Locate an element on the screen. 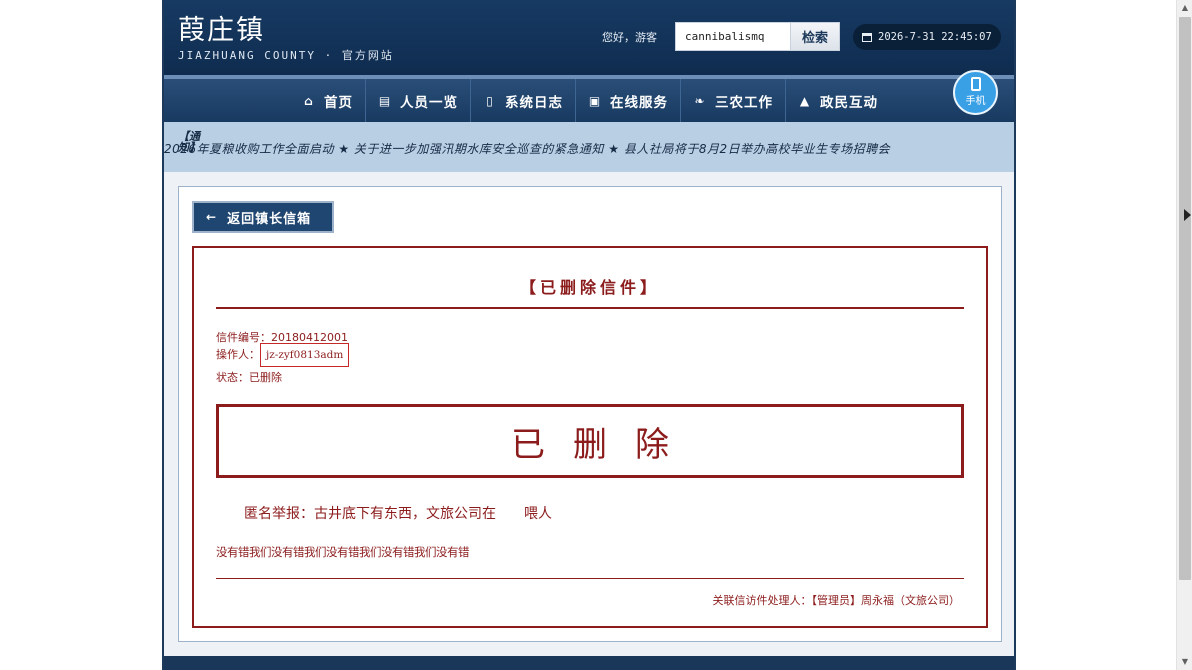 The image size is (1192, 670). home-icon: ⌂ is located at coordinates (309, 100).